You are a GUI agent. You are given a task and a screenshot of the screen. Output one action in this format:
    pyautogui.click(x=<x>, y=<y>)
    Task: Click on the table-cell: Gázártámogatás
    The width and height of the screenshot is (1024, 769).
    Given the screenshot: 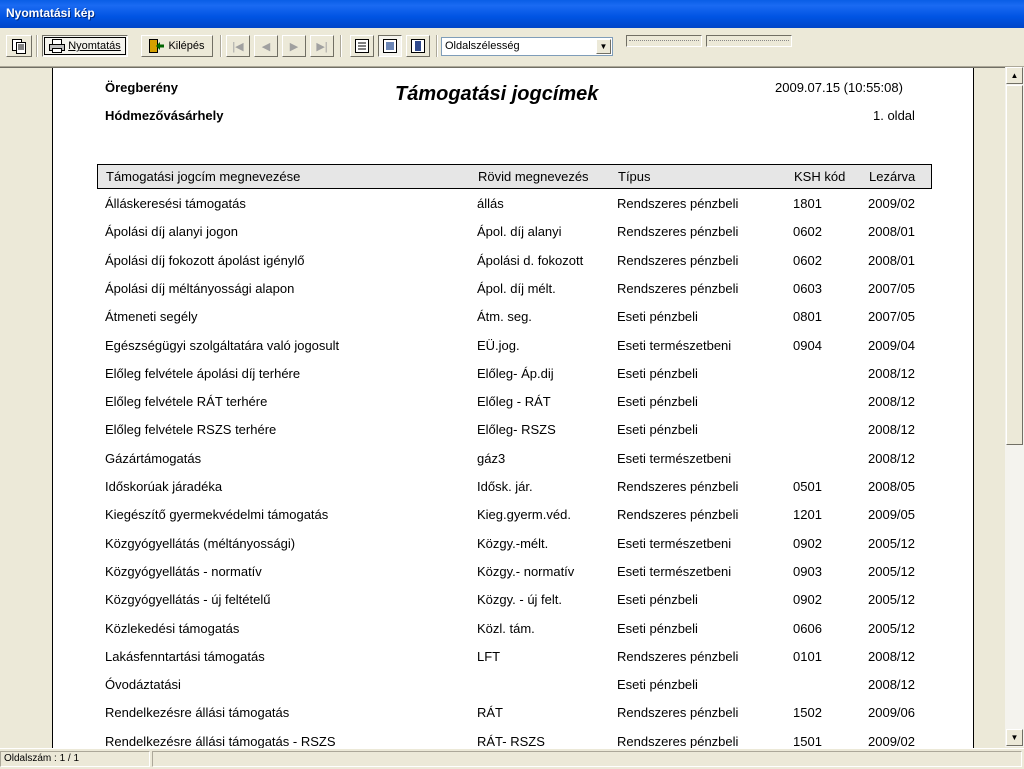 What is the action you would take?
    pyautogui.click(x=153, y=458)
    